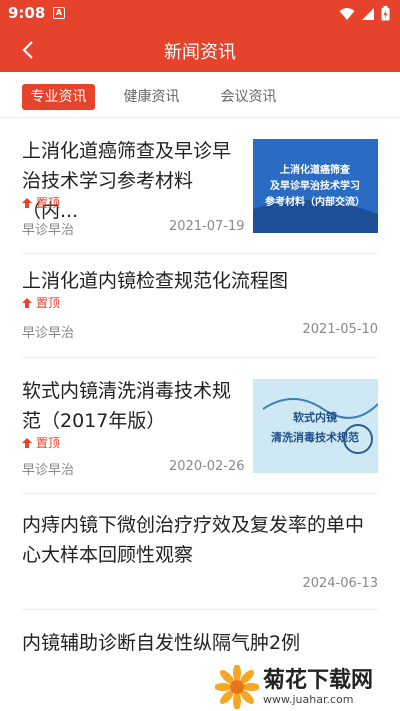 The width and height of the screenshot is (400, 711). What do you see at coordinates (248, 97) in the screenshot?
I see `tab-conference-news: 会议资讯` at bounding box center [248, 97].